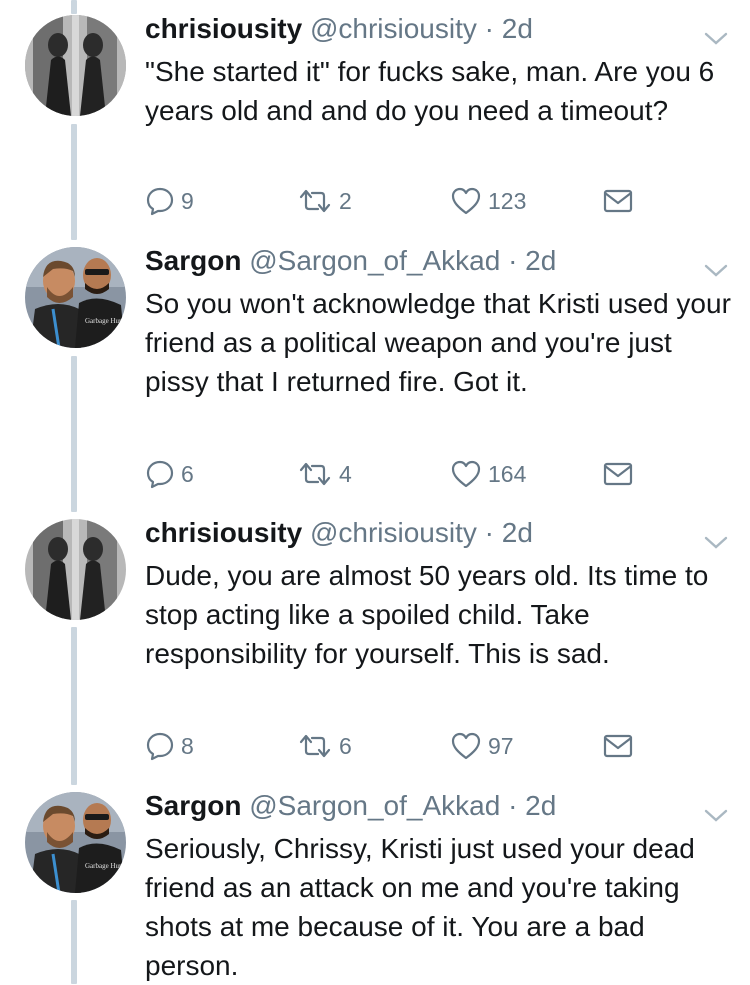  What do you see at coordinates (345, 200) in the screenshot?
I see `retweet-count: 2` at bounding box center [345, 200].